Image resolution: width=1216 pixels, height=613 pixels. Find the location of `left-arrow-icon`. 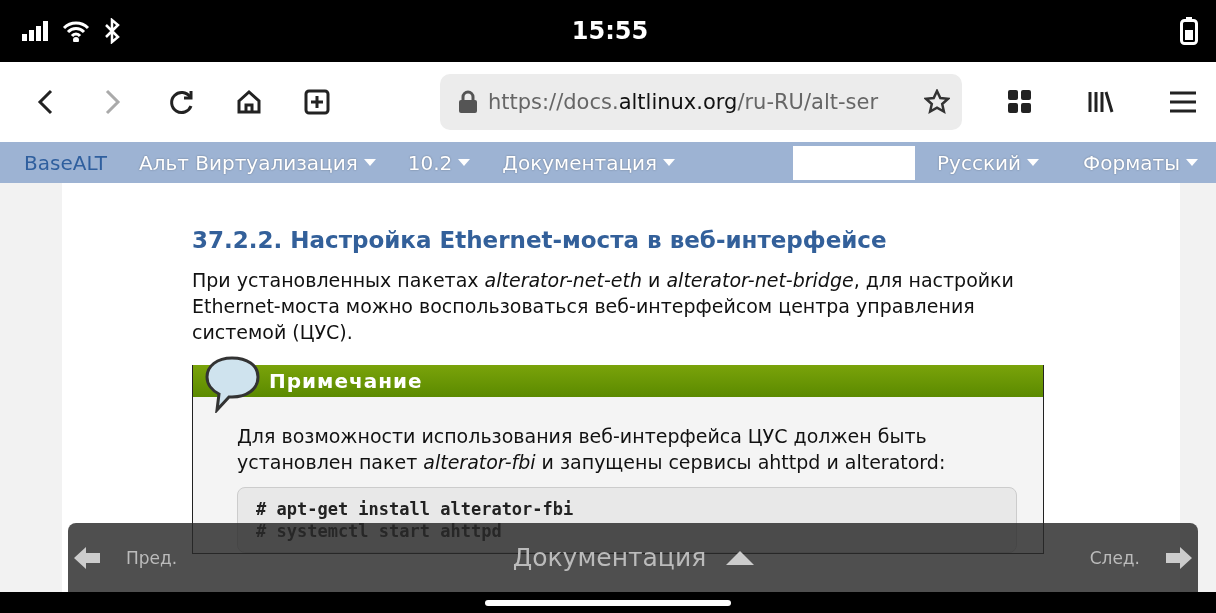

left-arrow-icon is located at coordinates (87, 557).